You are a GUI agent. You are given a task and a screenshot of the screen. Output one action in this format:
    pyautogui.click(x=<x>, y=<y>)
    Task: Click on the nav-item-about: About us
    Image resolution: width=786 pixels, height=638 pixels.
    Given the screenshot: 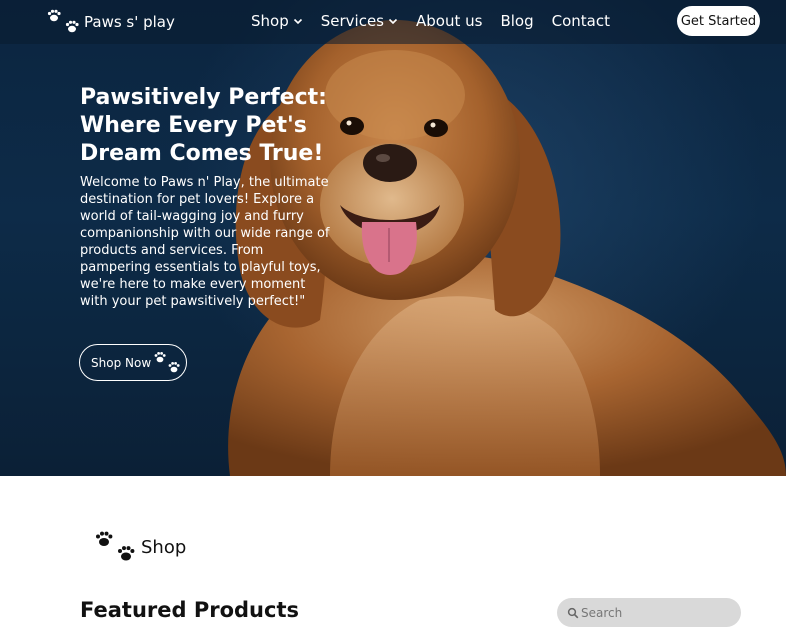 What is the action you would take?
    pyautogui.click(x=449, y=21)
    